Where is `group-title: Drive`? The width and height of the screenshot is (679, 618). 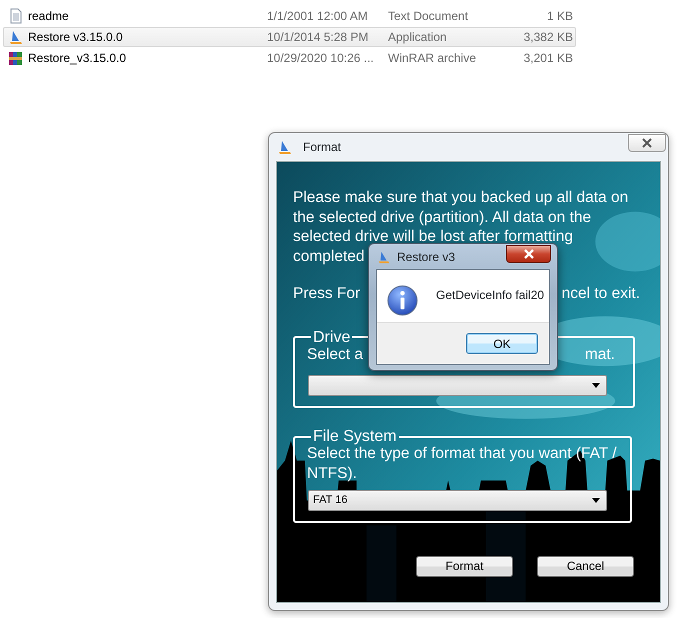 group-title: Drive is located at coordinates (332, 337).